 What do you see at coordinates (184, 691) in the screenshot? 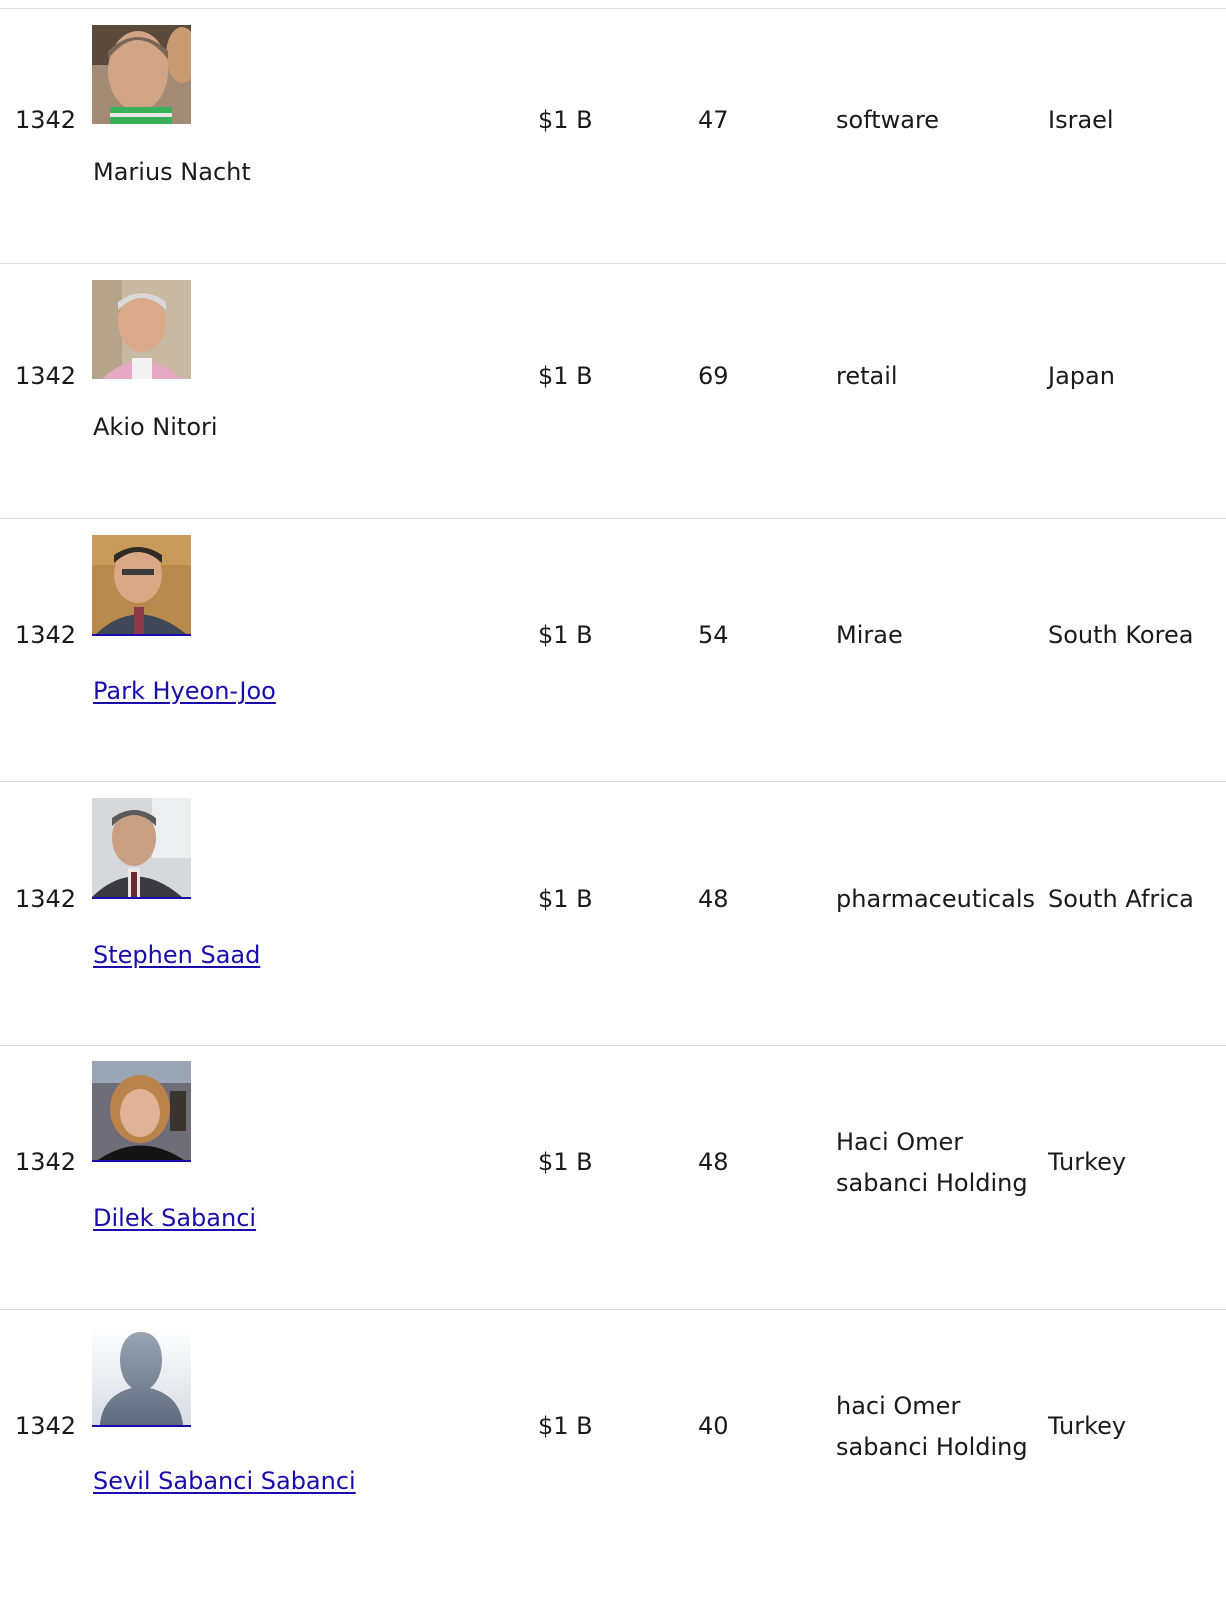
I see `person-name-link: Park Hyeon-Joo` at bounding box center [184, 691].